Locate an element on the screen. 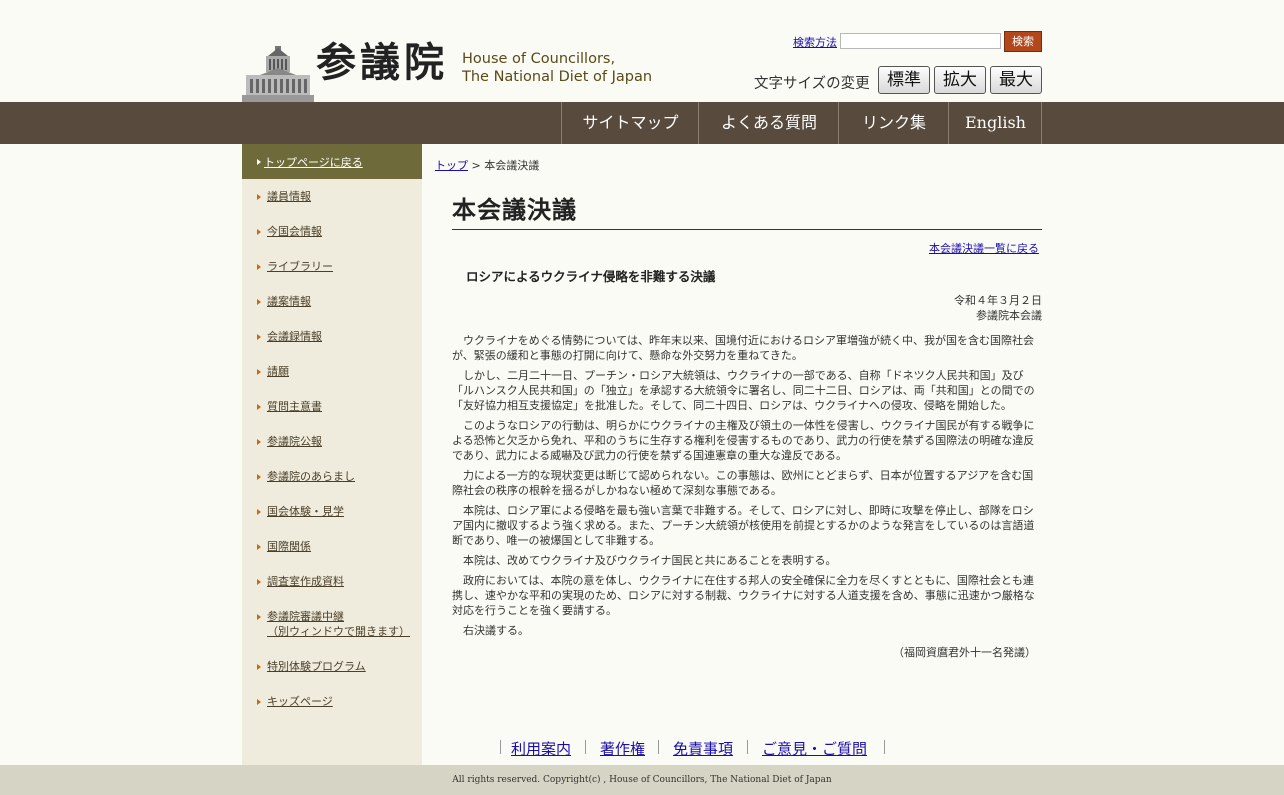 The width and height of the screenshot is (1284, 795). search-button: 検索 is located at coordinates (1023, 41).